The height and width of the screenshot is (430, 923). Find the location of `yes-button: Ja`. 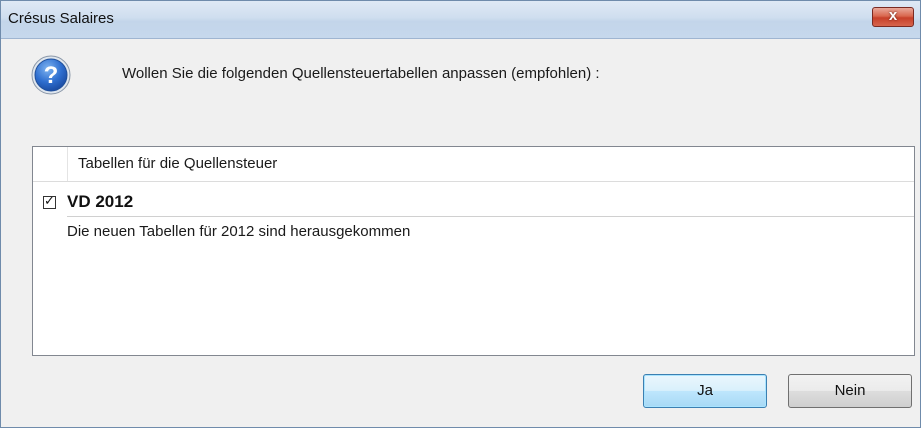

yes-button: Ja is located at coordinates (705, 391).